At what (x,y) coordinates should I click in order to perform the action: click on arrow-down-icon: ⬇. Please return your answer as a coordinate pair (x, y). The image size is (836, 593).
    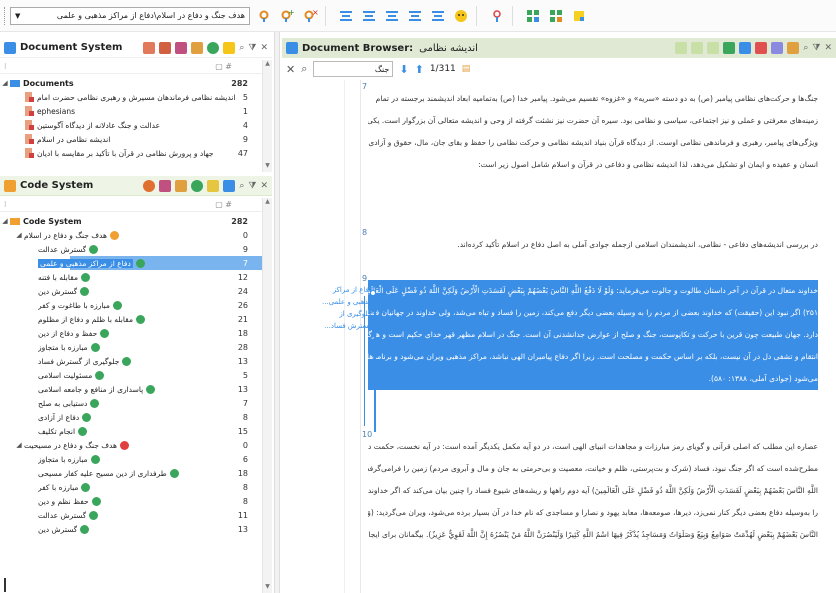
    Looking at the image, I should click on (403, 69).